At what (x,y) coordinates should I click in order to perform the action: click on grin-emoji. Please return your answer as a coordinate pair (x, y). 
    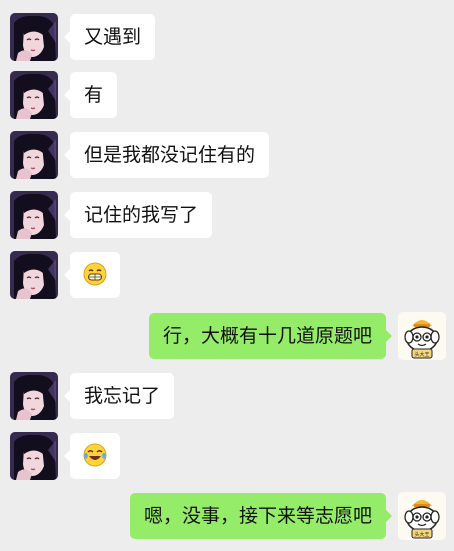
    Looking at the image, I should click on (95, 274).